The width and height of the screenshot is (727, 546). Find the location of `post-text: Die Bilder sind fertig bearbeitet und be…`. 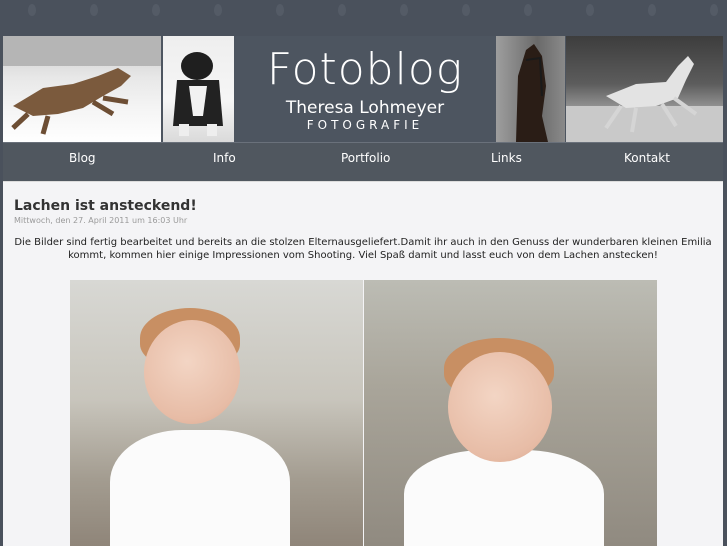

post-text: Die Bilder sind fertig bearbeitet und be… is located at coordinates (363, 249).